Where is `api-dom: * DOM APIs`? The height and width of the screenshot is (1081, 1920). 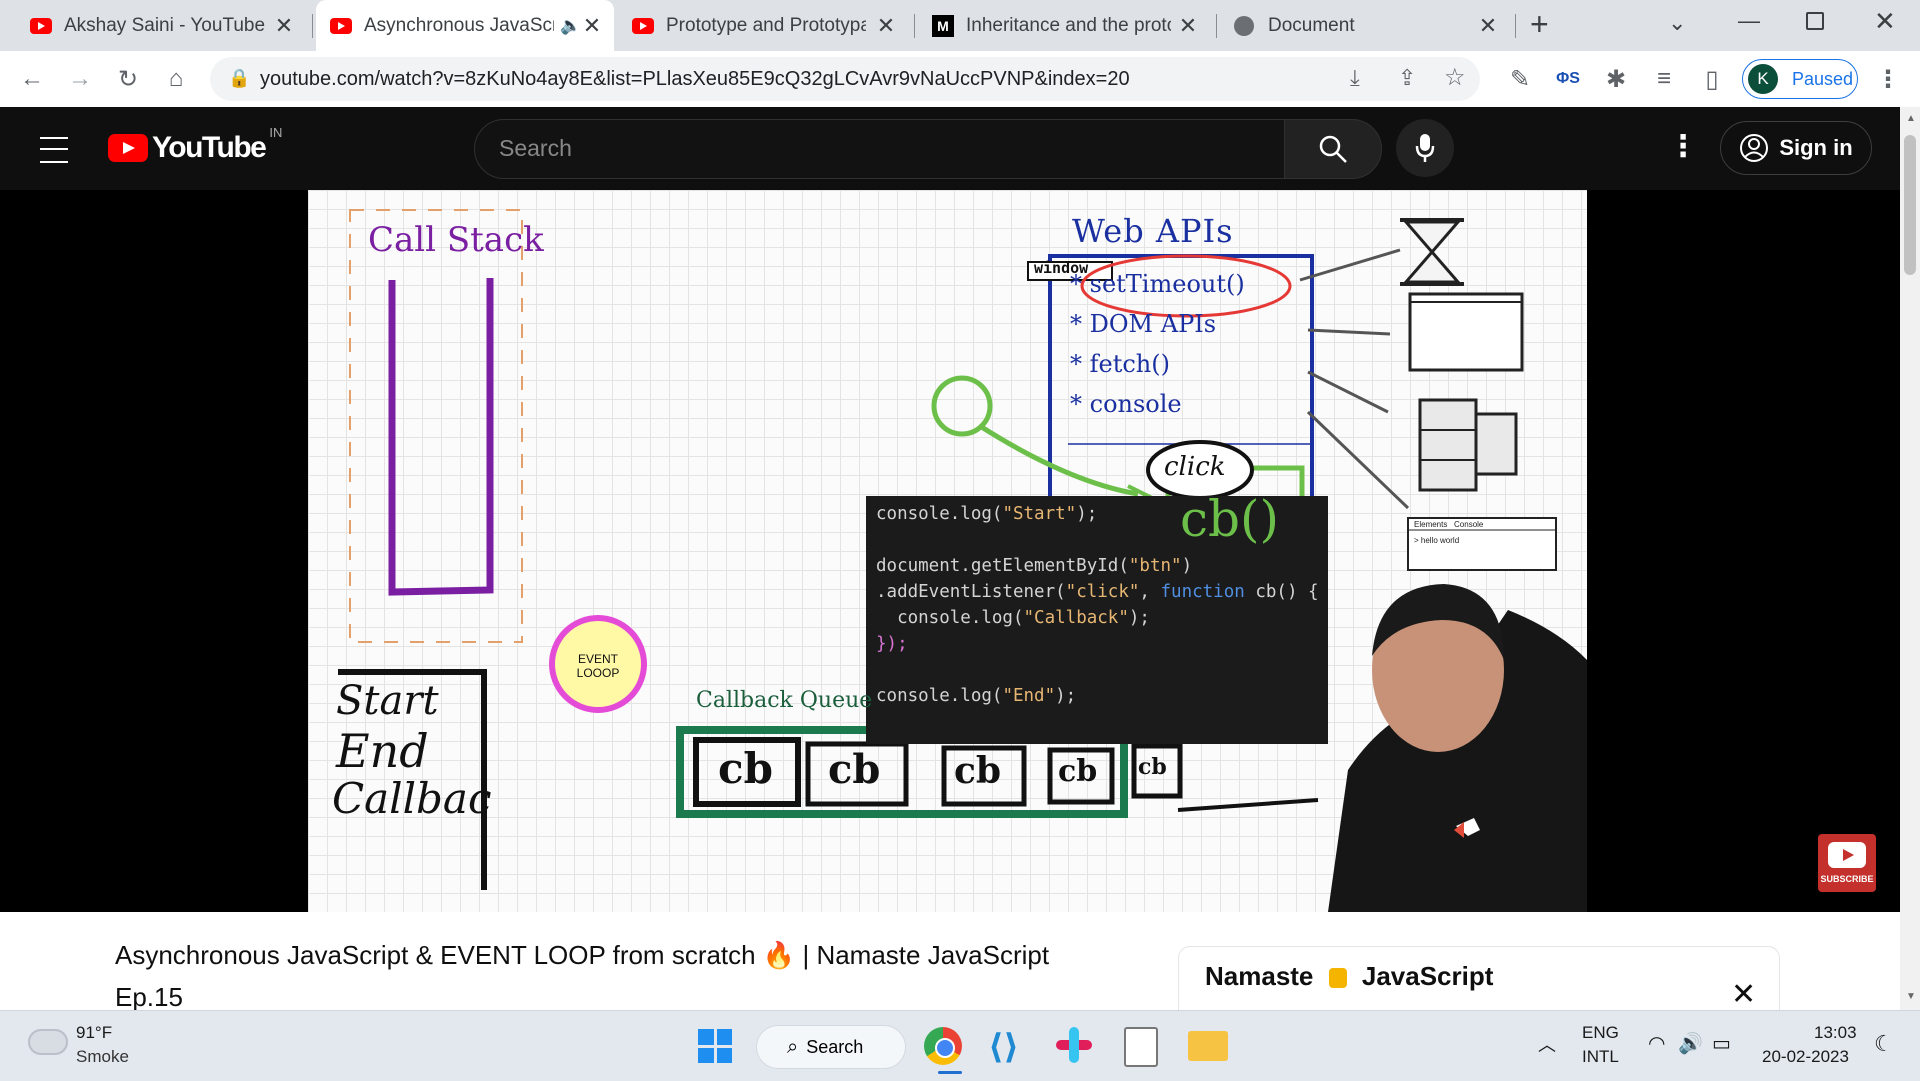 api-dom: * DOM APIs is located at coordinates (1143, 324).